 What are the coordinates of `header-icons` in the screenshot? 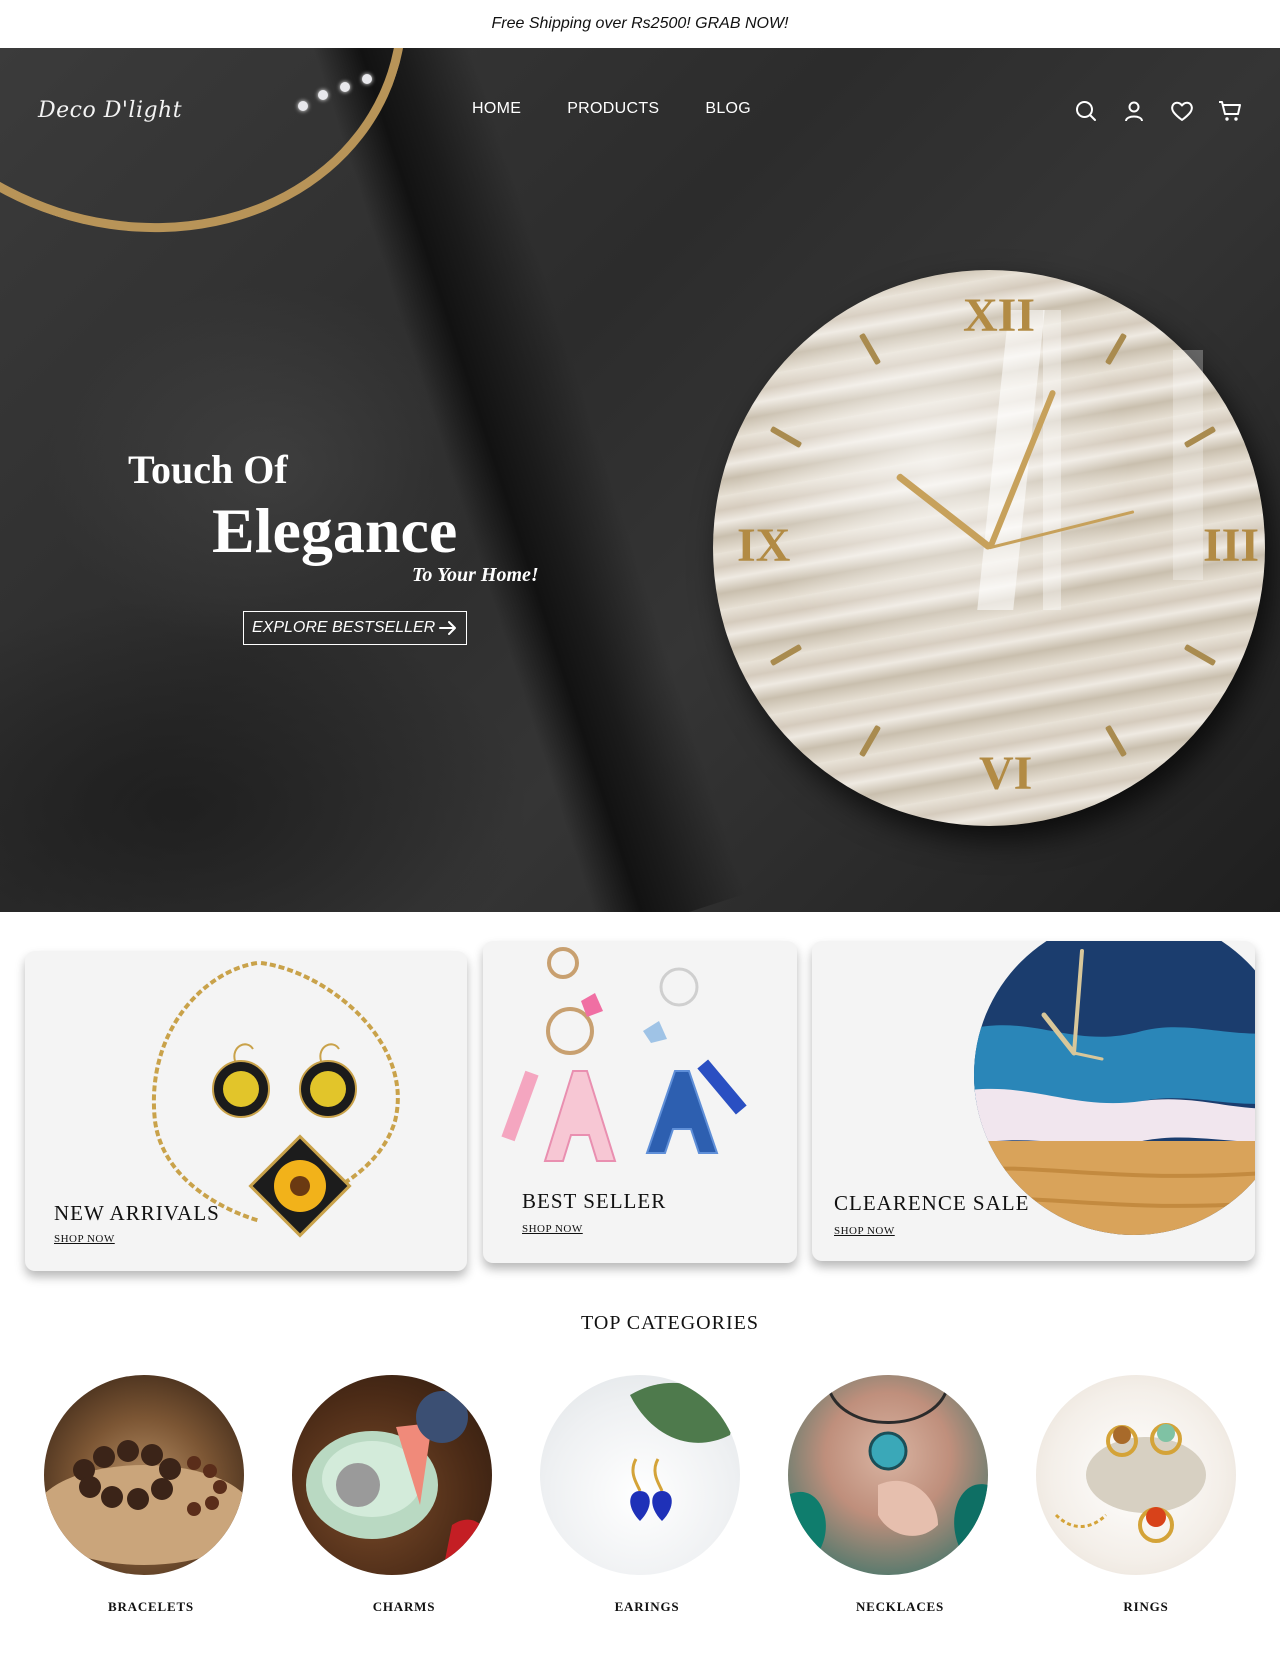 It's located at (1158, 111).